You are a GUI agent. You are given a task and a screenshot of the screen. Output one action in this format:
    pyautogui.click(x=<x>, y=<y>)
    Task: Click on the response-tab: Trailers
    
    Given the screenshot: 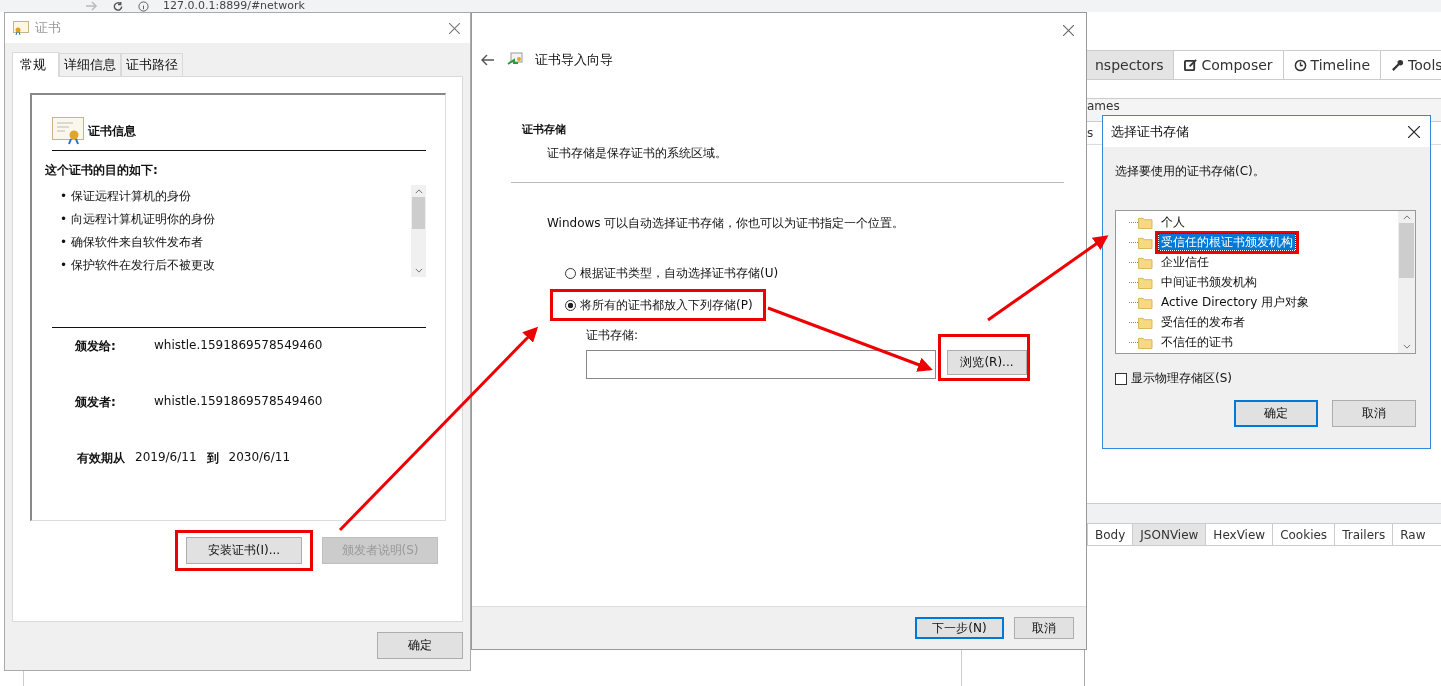 What is the action you would take?
    pyautogui.click(x=1363, y=534)
    